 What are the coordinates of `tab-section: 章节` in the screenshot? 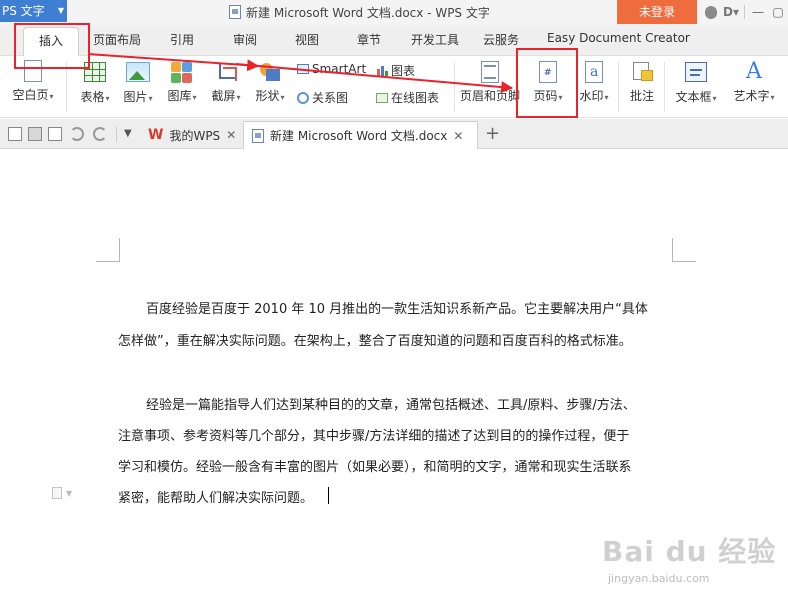 It's located at (369, 39).